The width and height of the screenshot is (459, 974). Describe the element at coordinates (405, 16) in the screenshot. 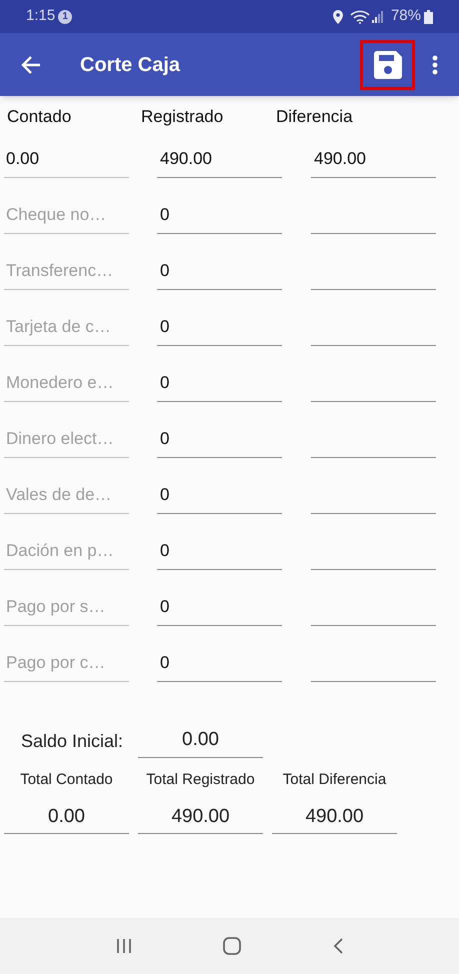

I see `battery-percent: 78%` at that location.